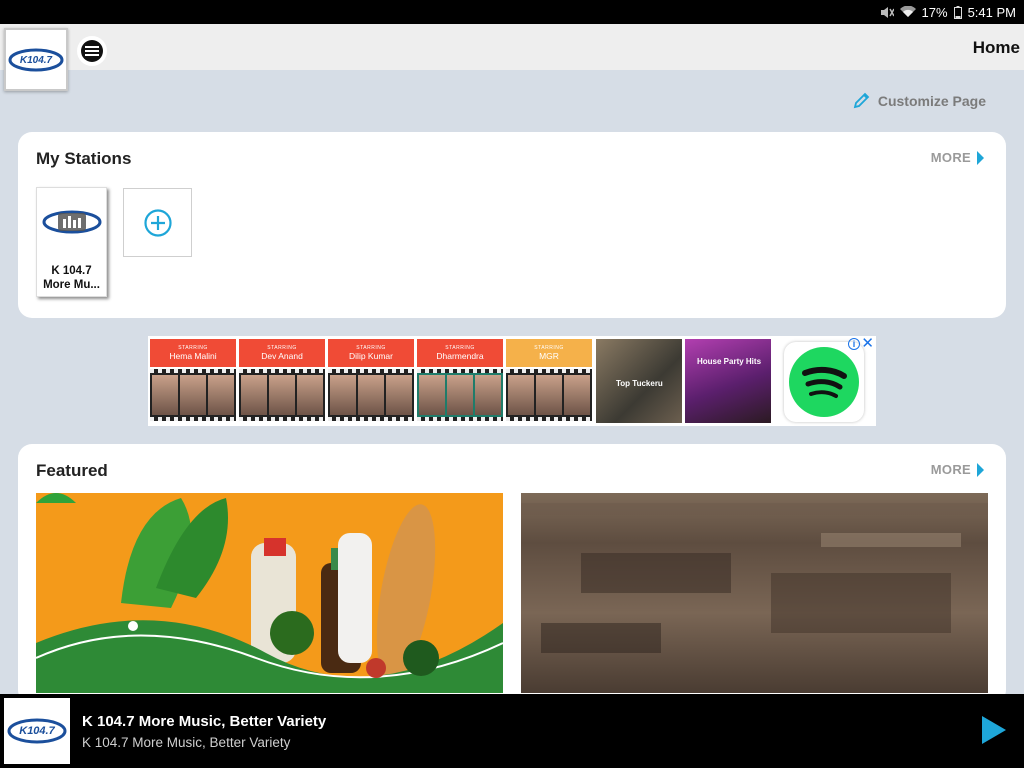 The image size is (1024, 768). What do you see at coordinates (193, 356) in the screenshot?
I see `ad-tile-name: Hema Malini` at bounding box center [193, 356].